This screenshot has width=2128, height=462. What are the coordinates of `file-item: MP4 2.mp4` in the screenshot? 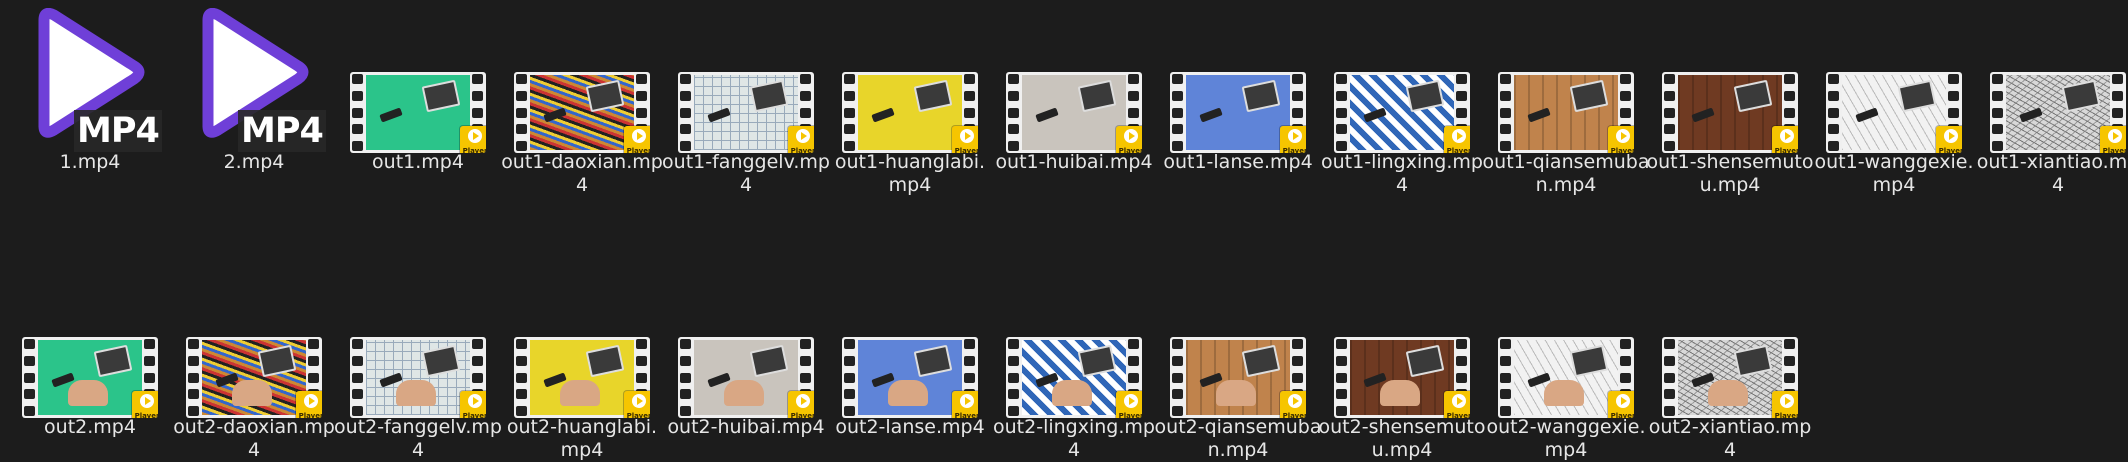 It's located at (254, 95).